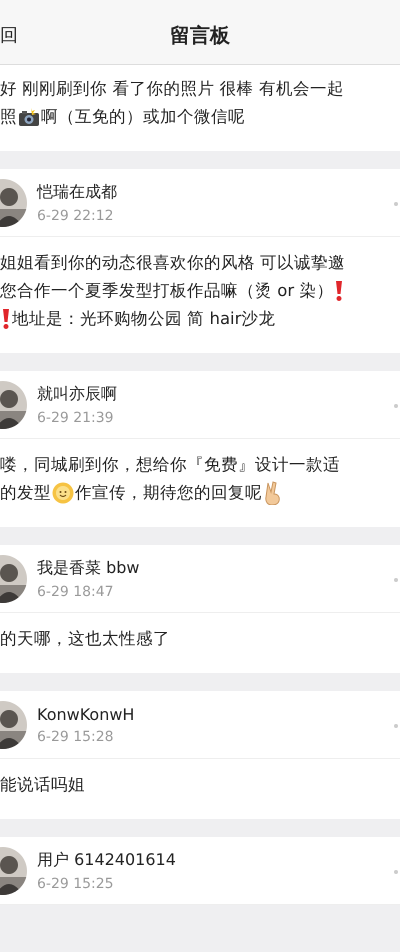 The height and width of the screenshot is (952, 400). I want to click on user-name: 就叫亦辰啊, so click(77, 394).